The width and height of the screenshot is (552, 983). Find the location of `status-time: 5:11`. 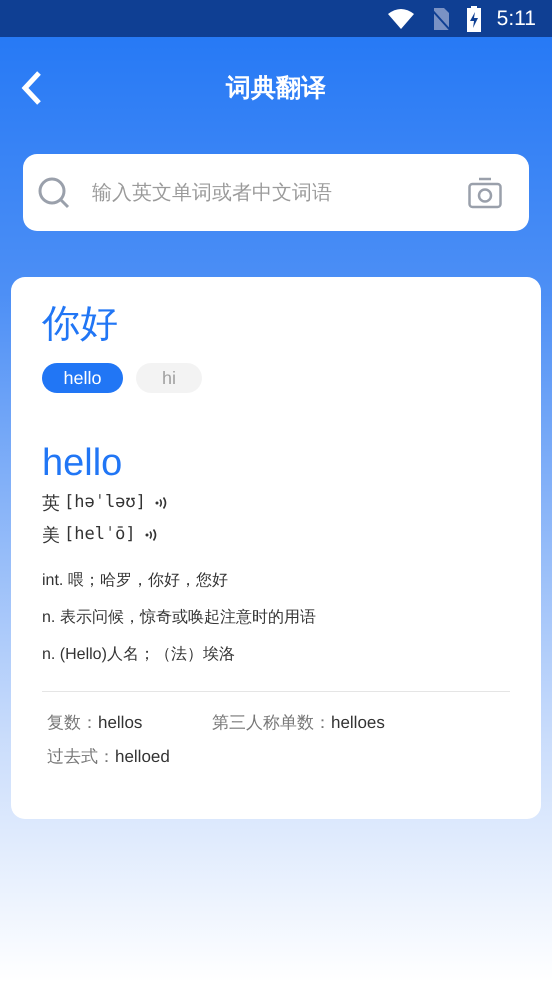

status-time: 5:11 is located at coordinates (516, 19).